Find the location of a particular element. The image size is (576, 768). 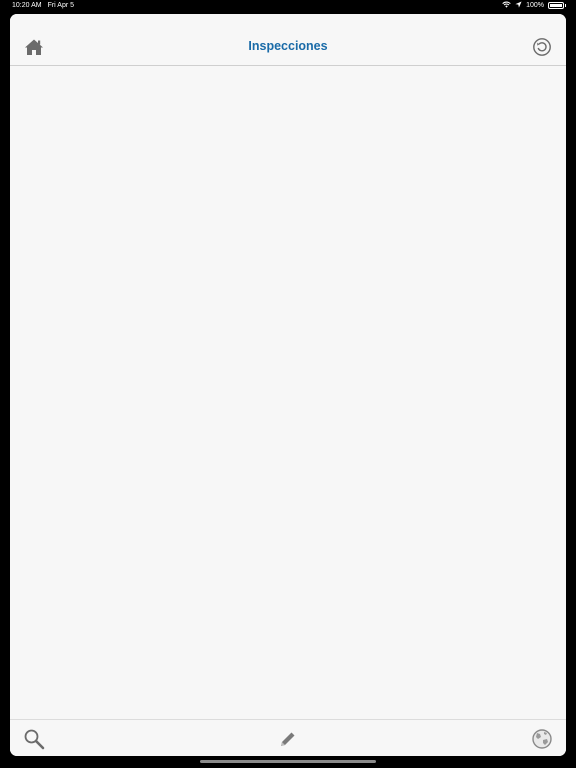

search-icon is located at coordinates (34, 739).